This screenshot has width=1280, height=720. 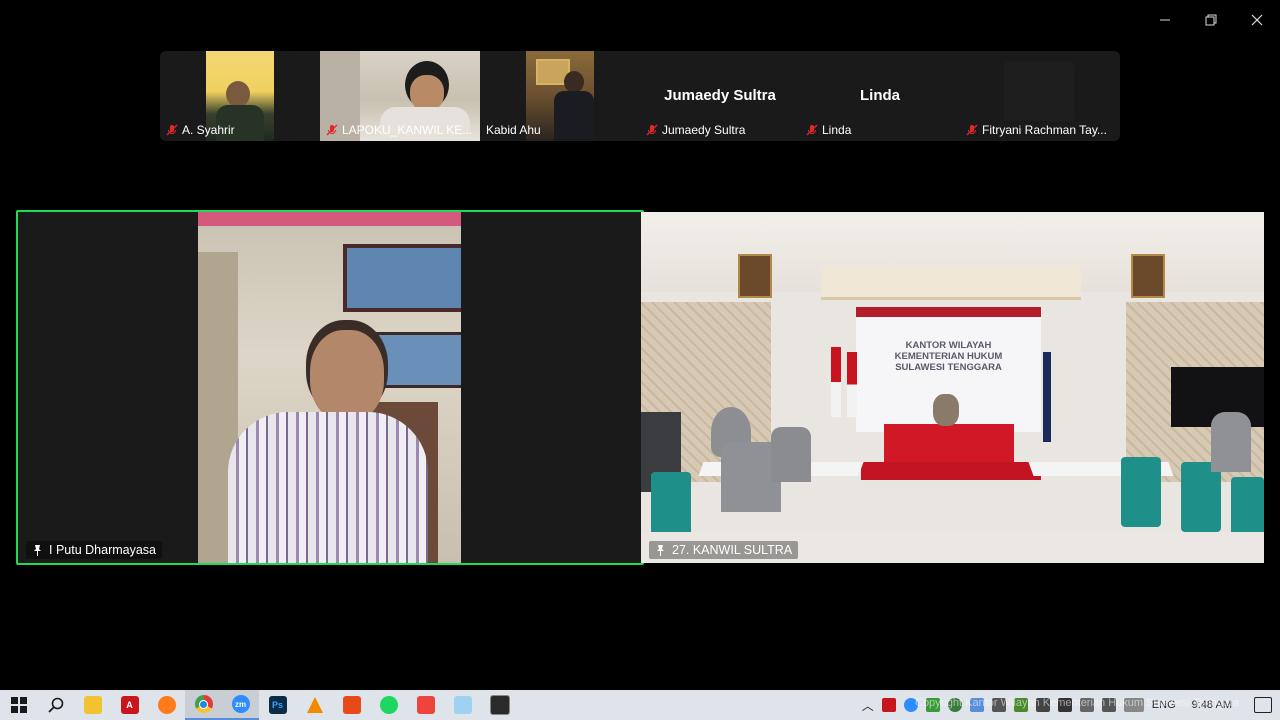 I want to click on taskbar-app-vlc, so click(x=314, y=705).